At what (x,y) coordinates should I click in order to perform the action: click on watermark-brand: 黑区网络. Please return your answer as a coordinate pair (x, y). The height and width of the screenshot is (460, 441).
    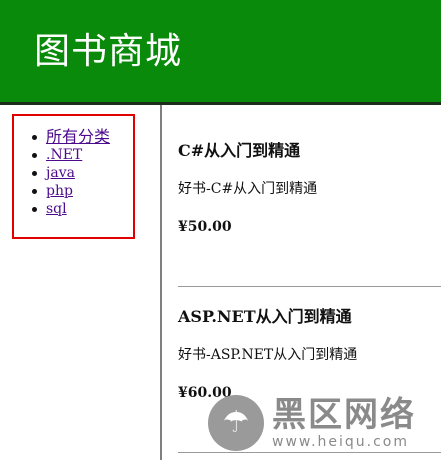
    Looking at the image, I should click on (344, 415).